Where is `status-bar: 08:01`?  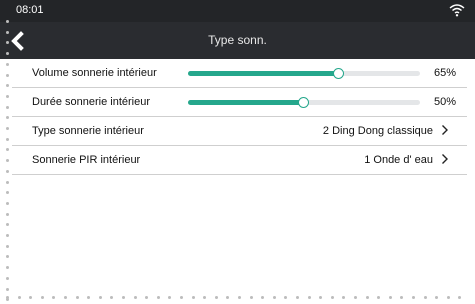 status-bar: 08:01 is located at coordinates (237, 11).